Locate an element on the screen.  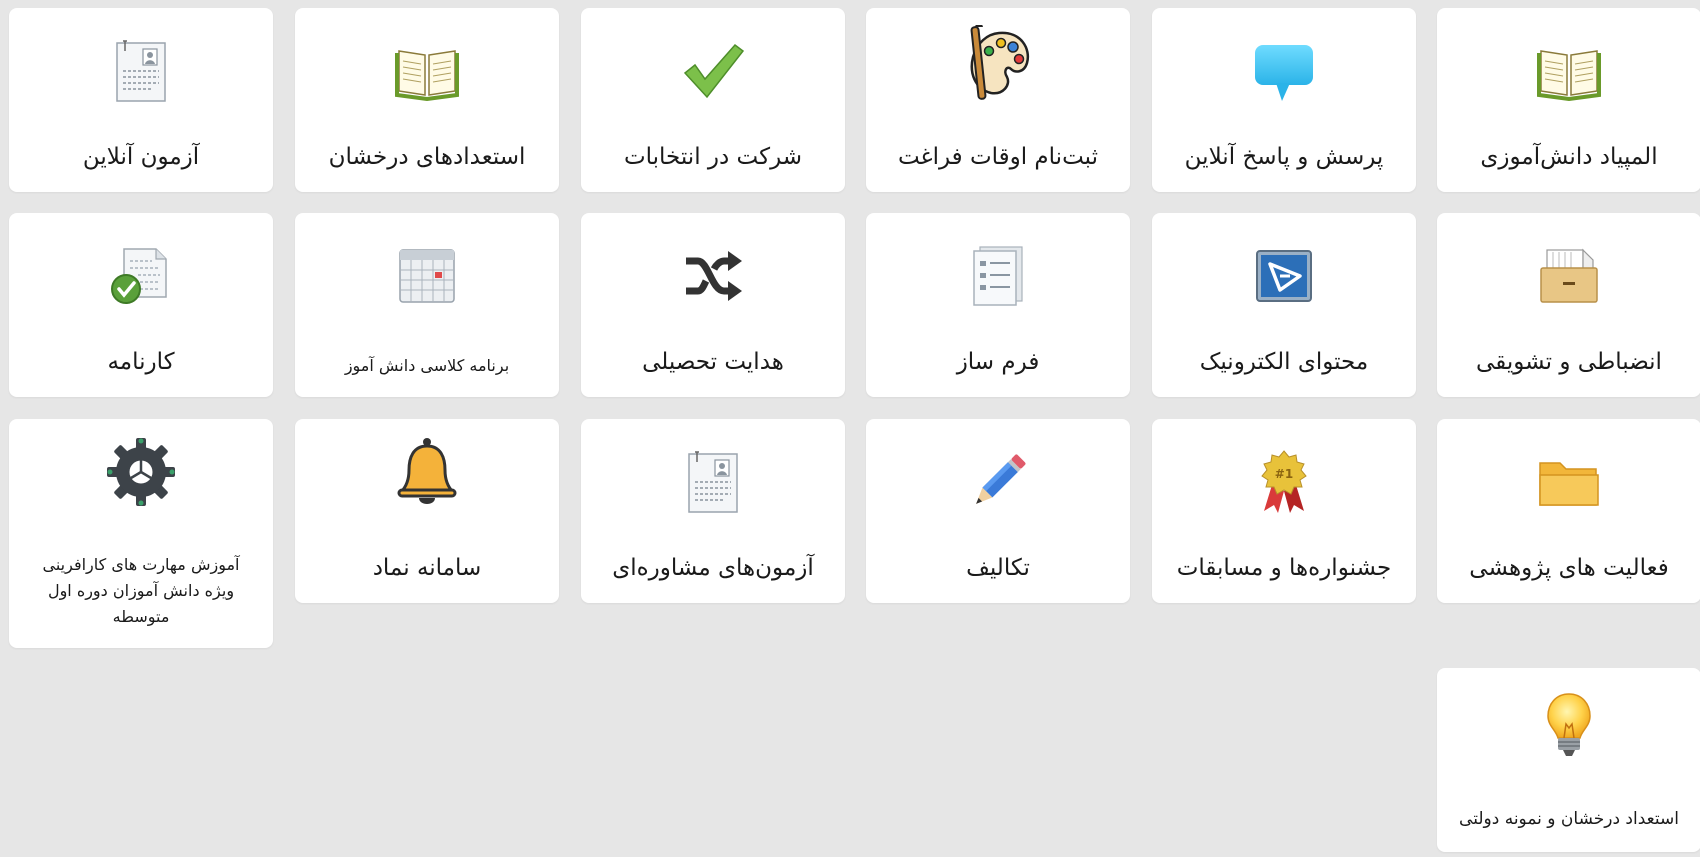
tile-report-card: کارنامه is located at coordinates (141, 305).